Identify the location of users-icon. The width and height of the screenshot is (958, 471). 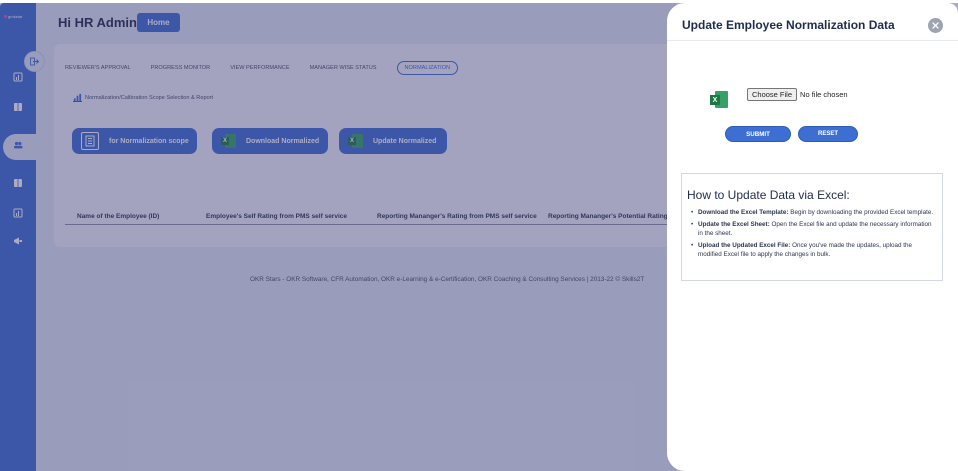
(18, 145).